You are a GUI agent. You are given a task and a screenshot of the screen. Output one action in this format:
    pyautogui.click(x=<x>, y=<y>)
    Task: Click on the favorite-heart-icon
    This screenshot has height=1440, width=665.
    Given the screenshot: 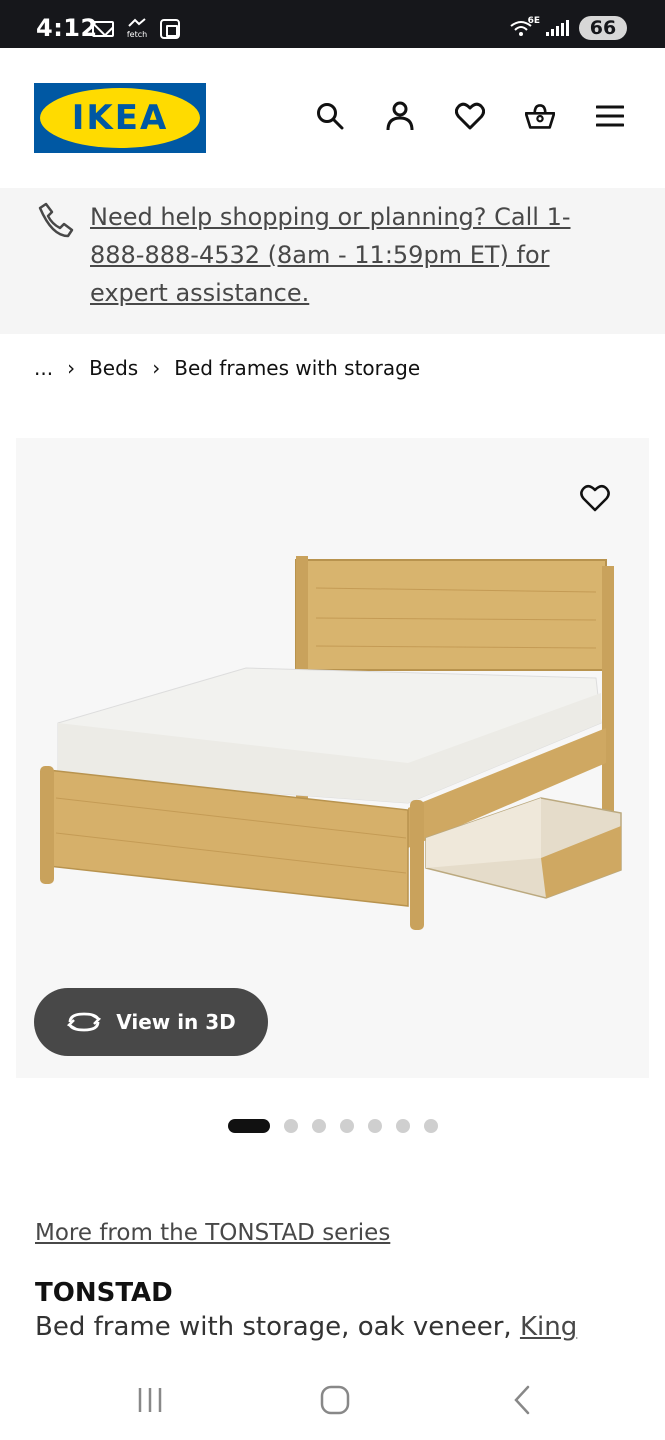 What is the action you would take?
    pyautogui.click(x=595, y=498)
    